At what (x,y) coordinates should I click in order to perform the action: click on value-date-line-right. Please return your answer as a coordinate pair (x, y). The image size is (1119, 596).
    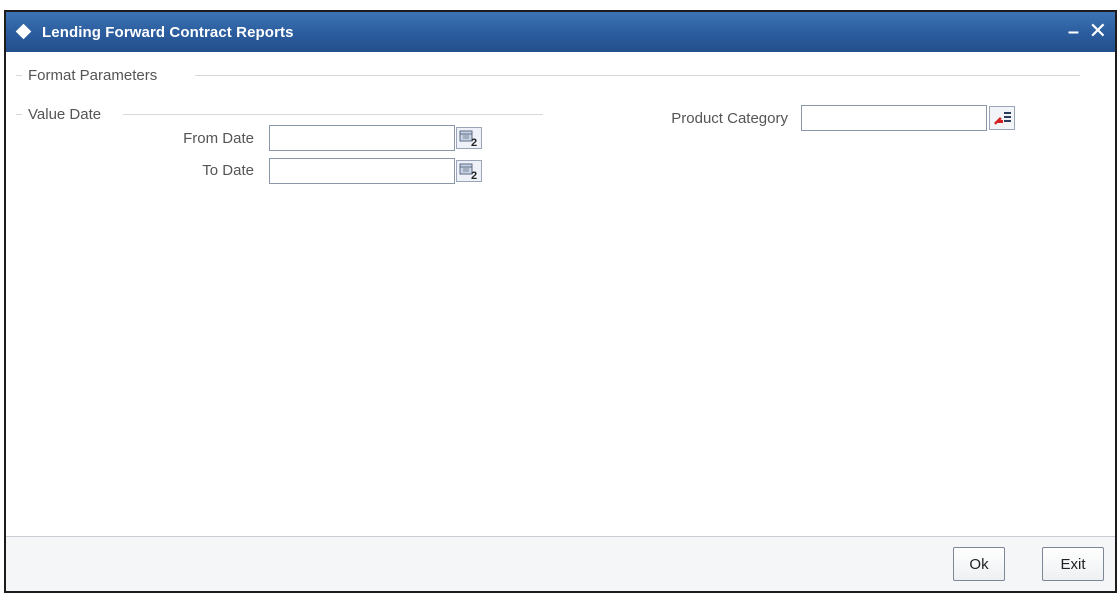
    Looking at the image, I should click on (333, 114).